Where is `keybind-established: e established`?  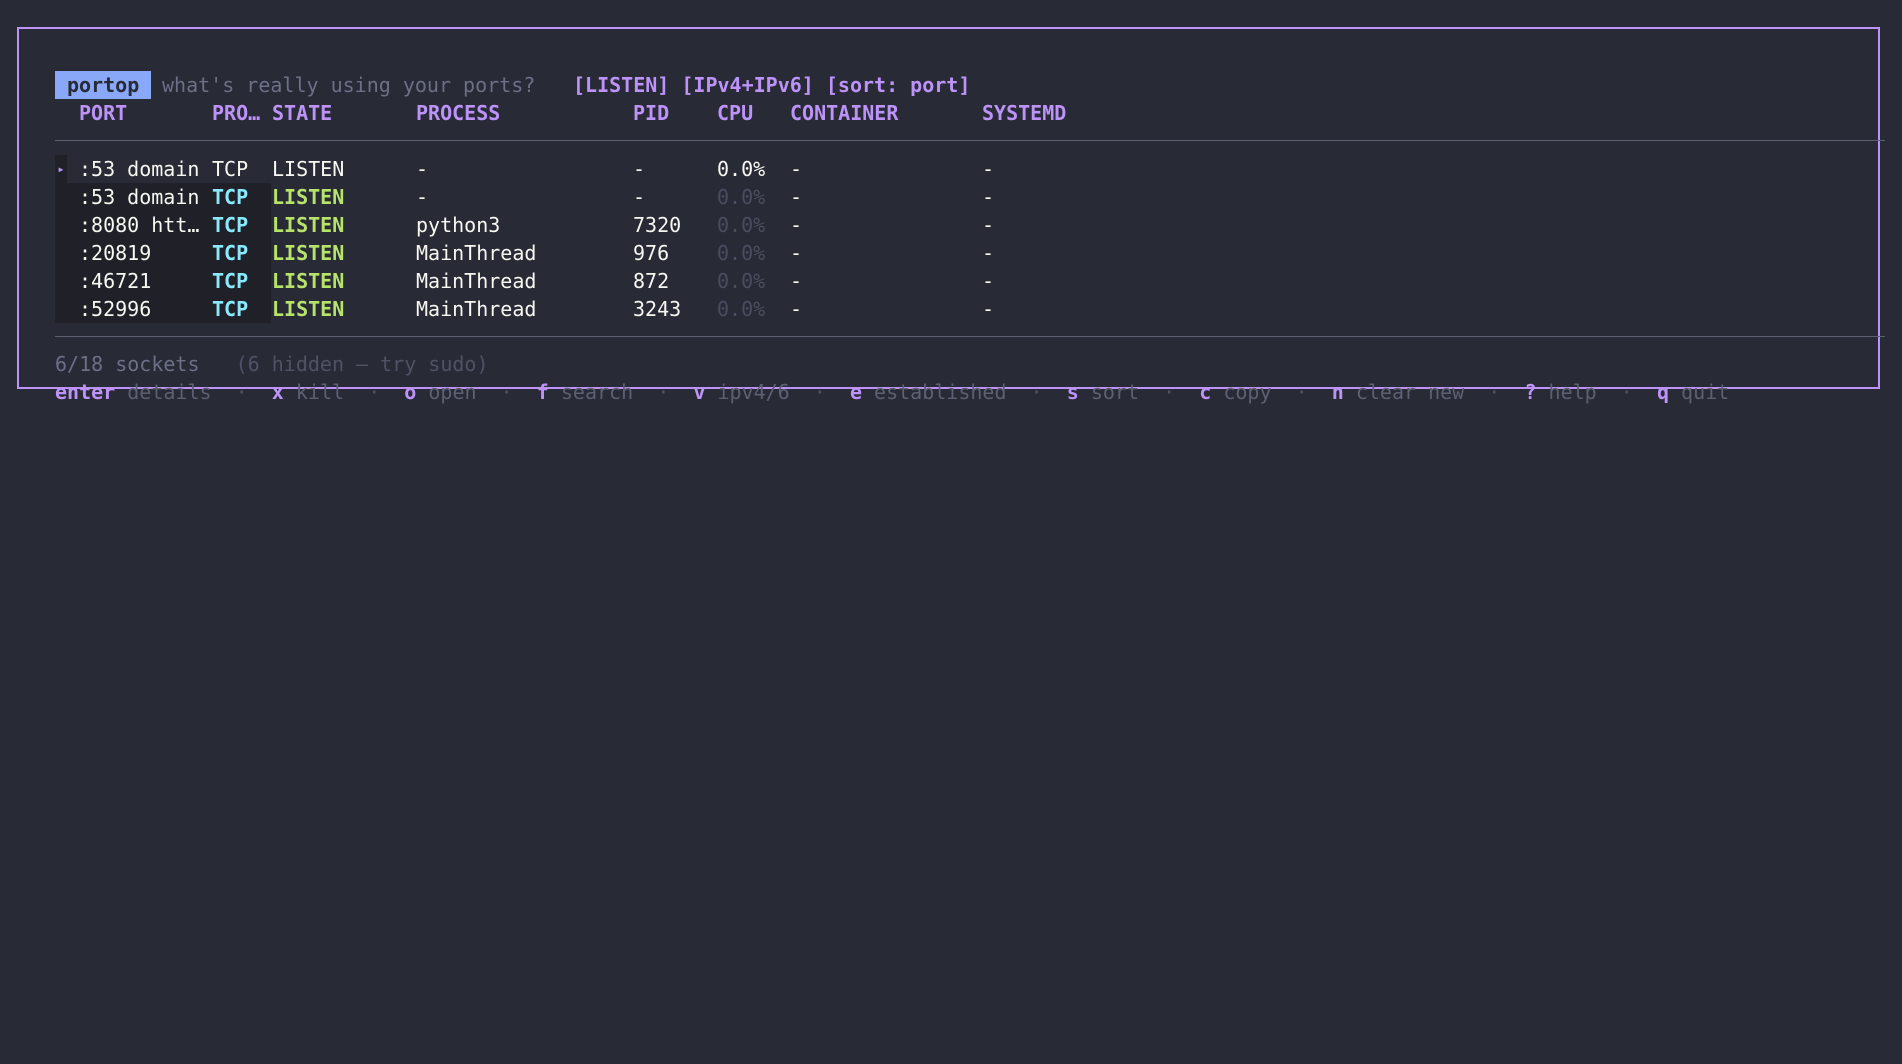 keybind-established: e established is located at coordinates (928, 392).